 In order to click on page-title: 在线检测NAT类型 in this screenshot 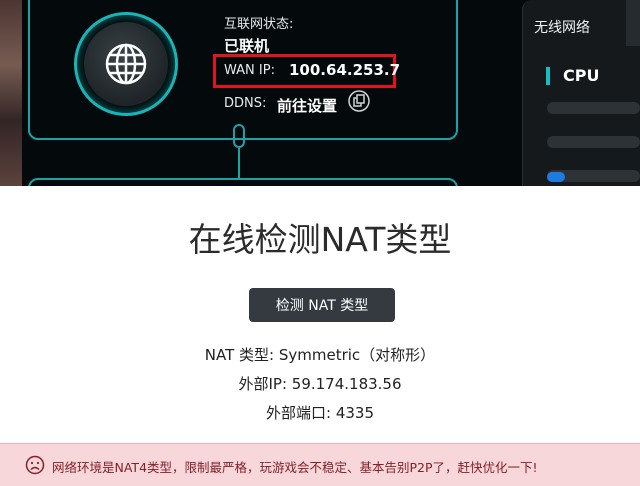, I will do `click(320, 239)`.